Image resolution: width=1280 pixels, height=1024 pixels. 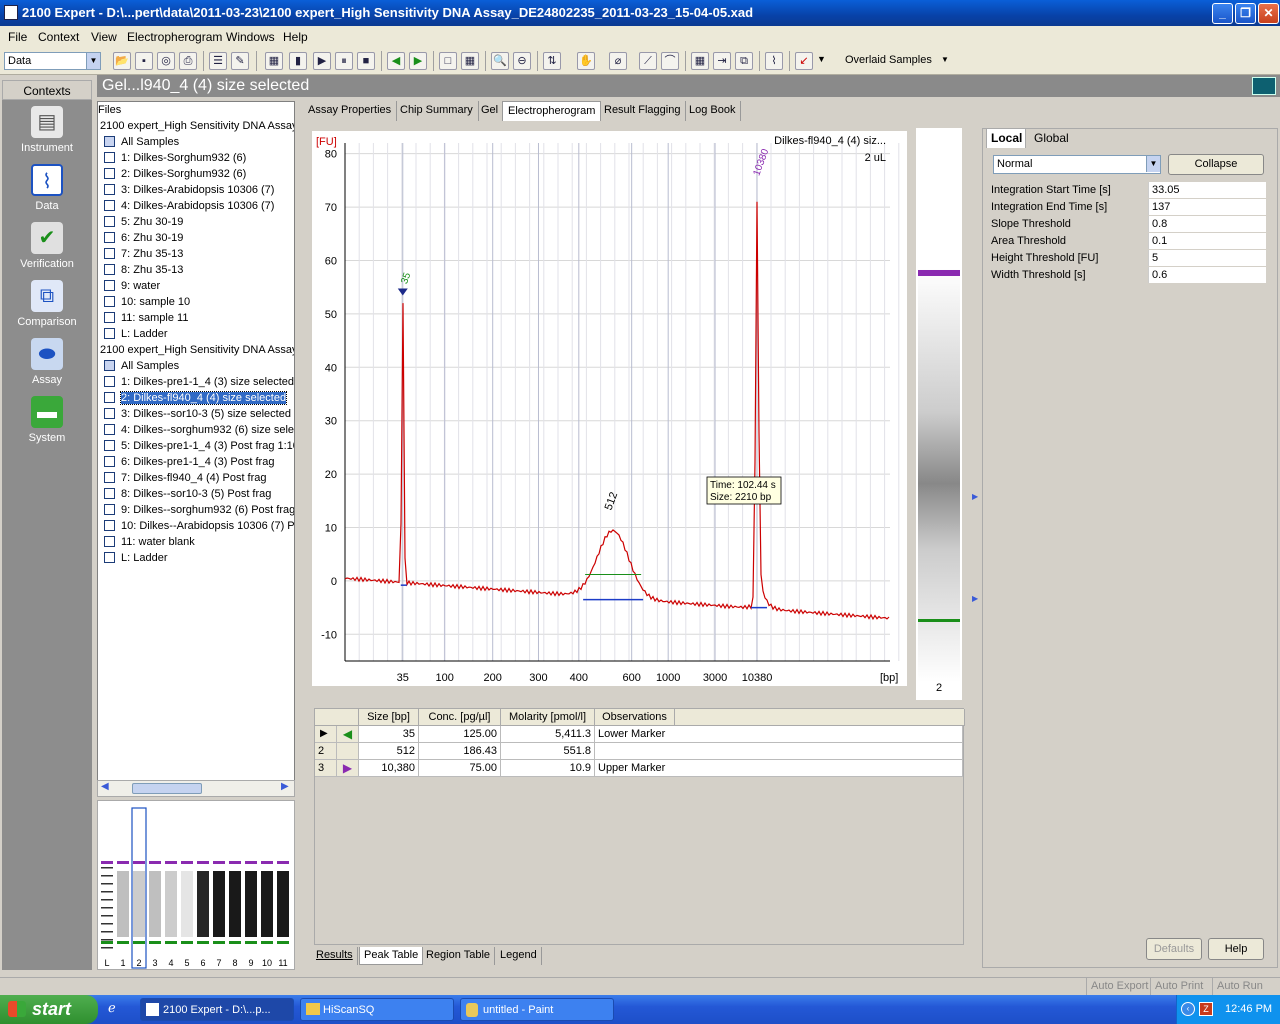 I want to click on property-value: 33.05, so click(x=1207, y=190).